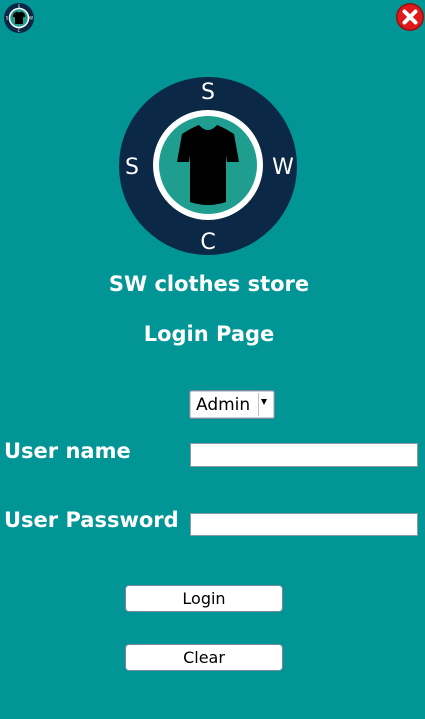 This screenshot has height=719, width=425. What do you see at coordinates (258, 404) in the screenshot?
I see `role-select-divider` at bounding box center [258, 404].